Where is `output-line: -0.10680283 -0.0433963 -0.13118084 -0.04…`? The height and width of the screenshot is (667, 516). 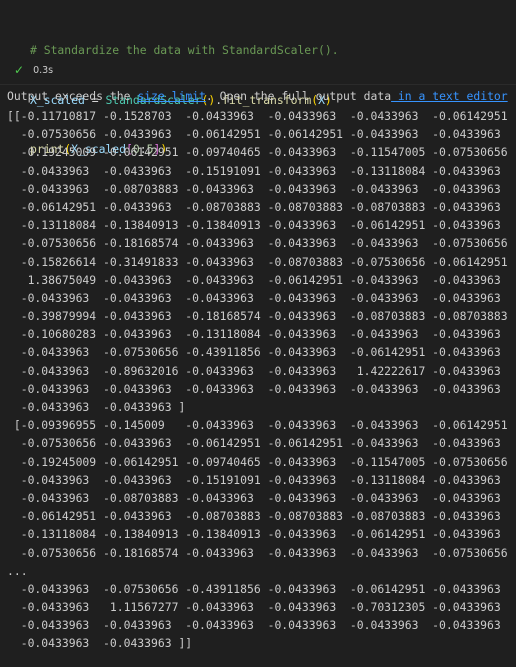 output-line: -0.10680283 -0.0433963 -0.13118084 -0.04… is located at coordinates (254, 334).